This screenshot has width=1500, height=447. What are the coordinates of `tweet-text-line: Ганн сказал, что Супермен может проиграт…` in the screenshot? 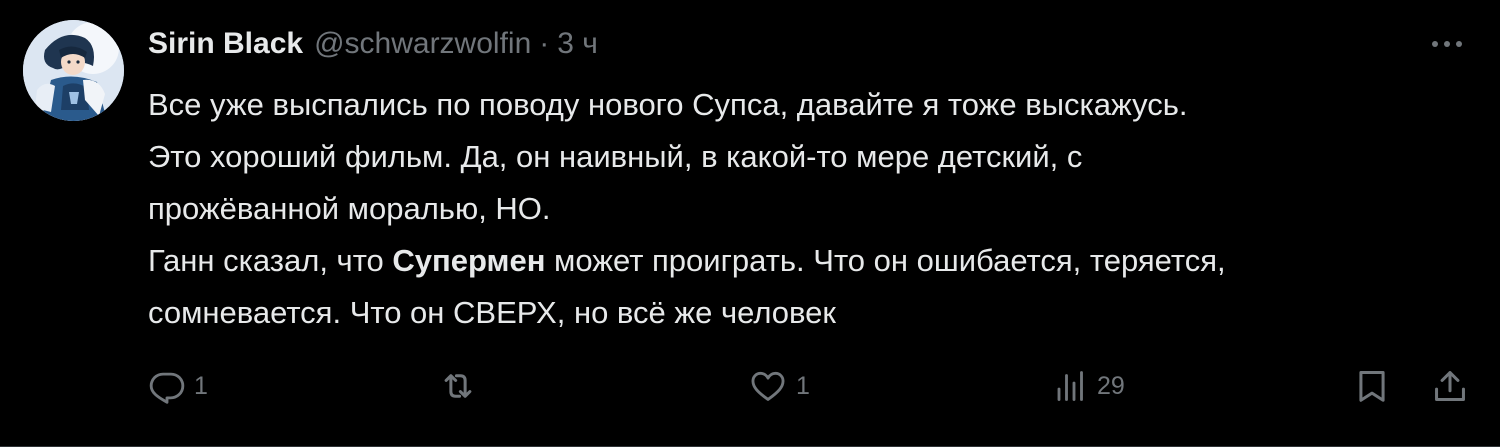 It's located at (808, 261).